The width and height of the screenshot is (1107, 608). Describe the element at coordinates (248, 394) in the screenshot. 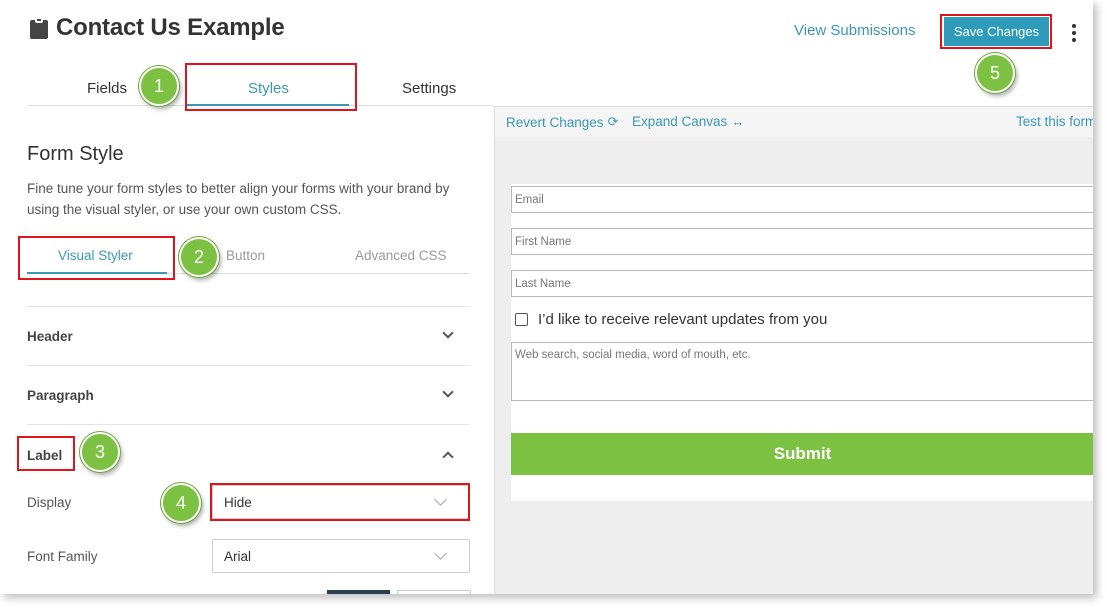

I see `accordion-paragraph-section: Paragraph` at that location.